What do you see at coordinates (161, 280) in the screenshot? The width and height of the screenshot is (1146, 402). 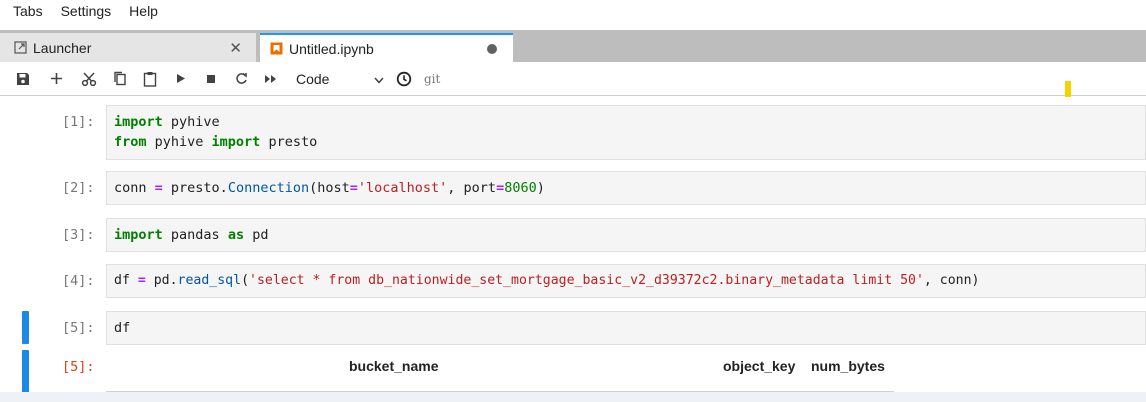 I see `code-token: pd.` at bounding box center [161, 280].